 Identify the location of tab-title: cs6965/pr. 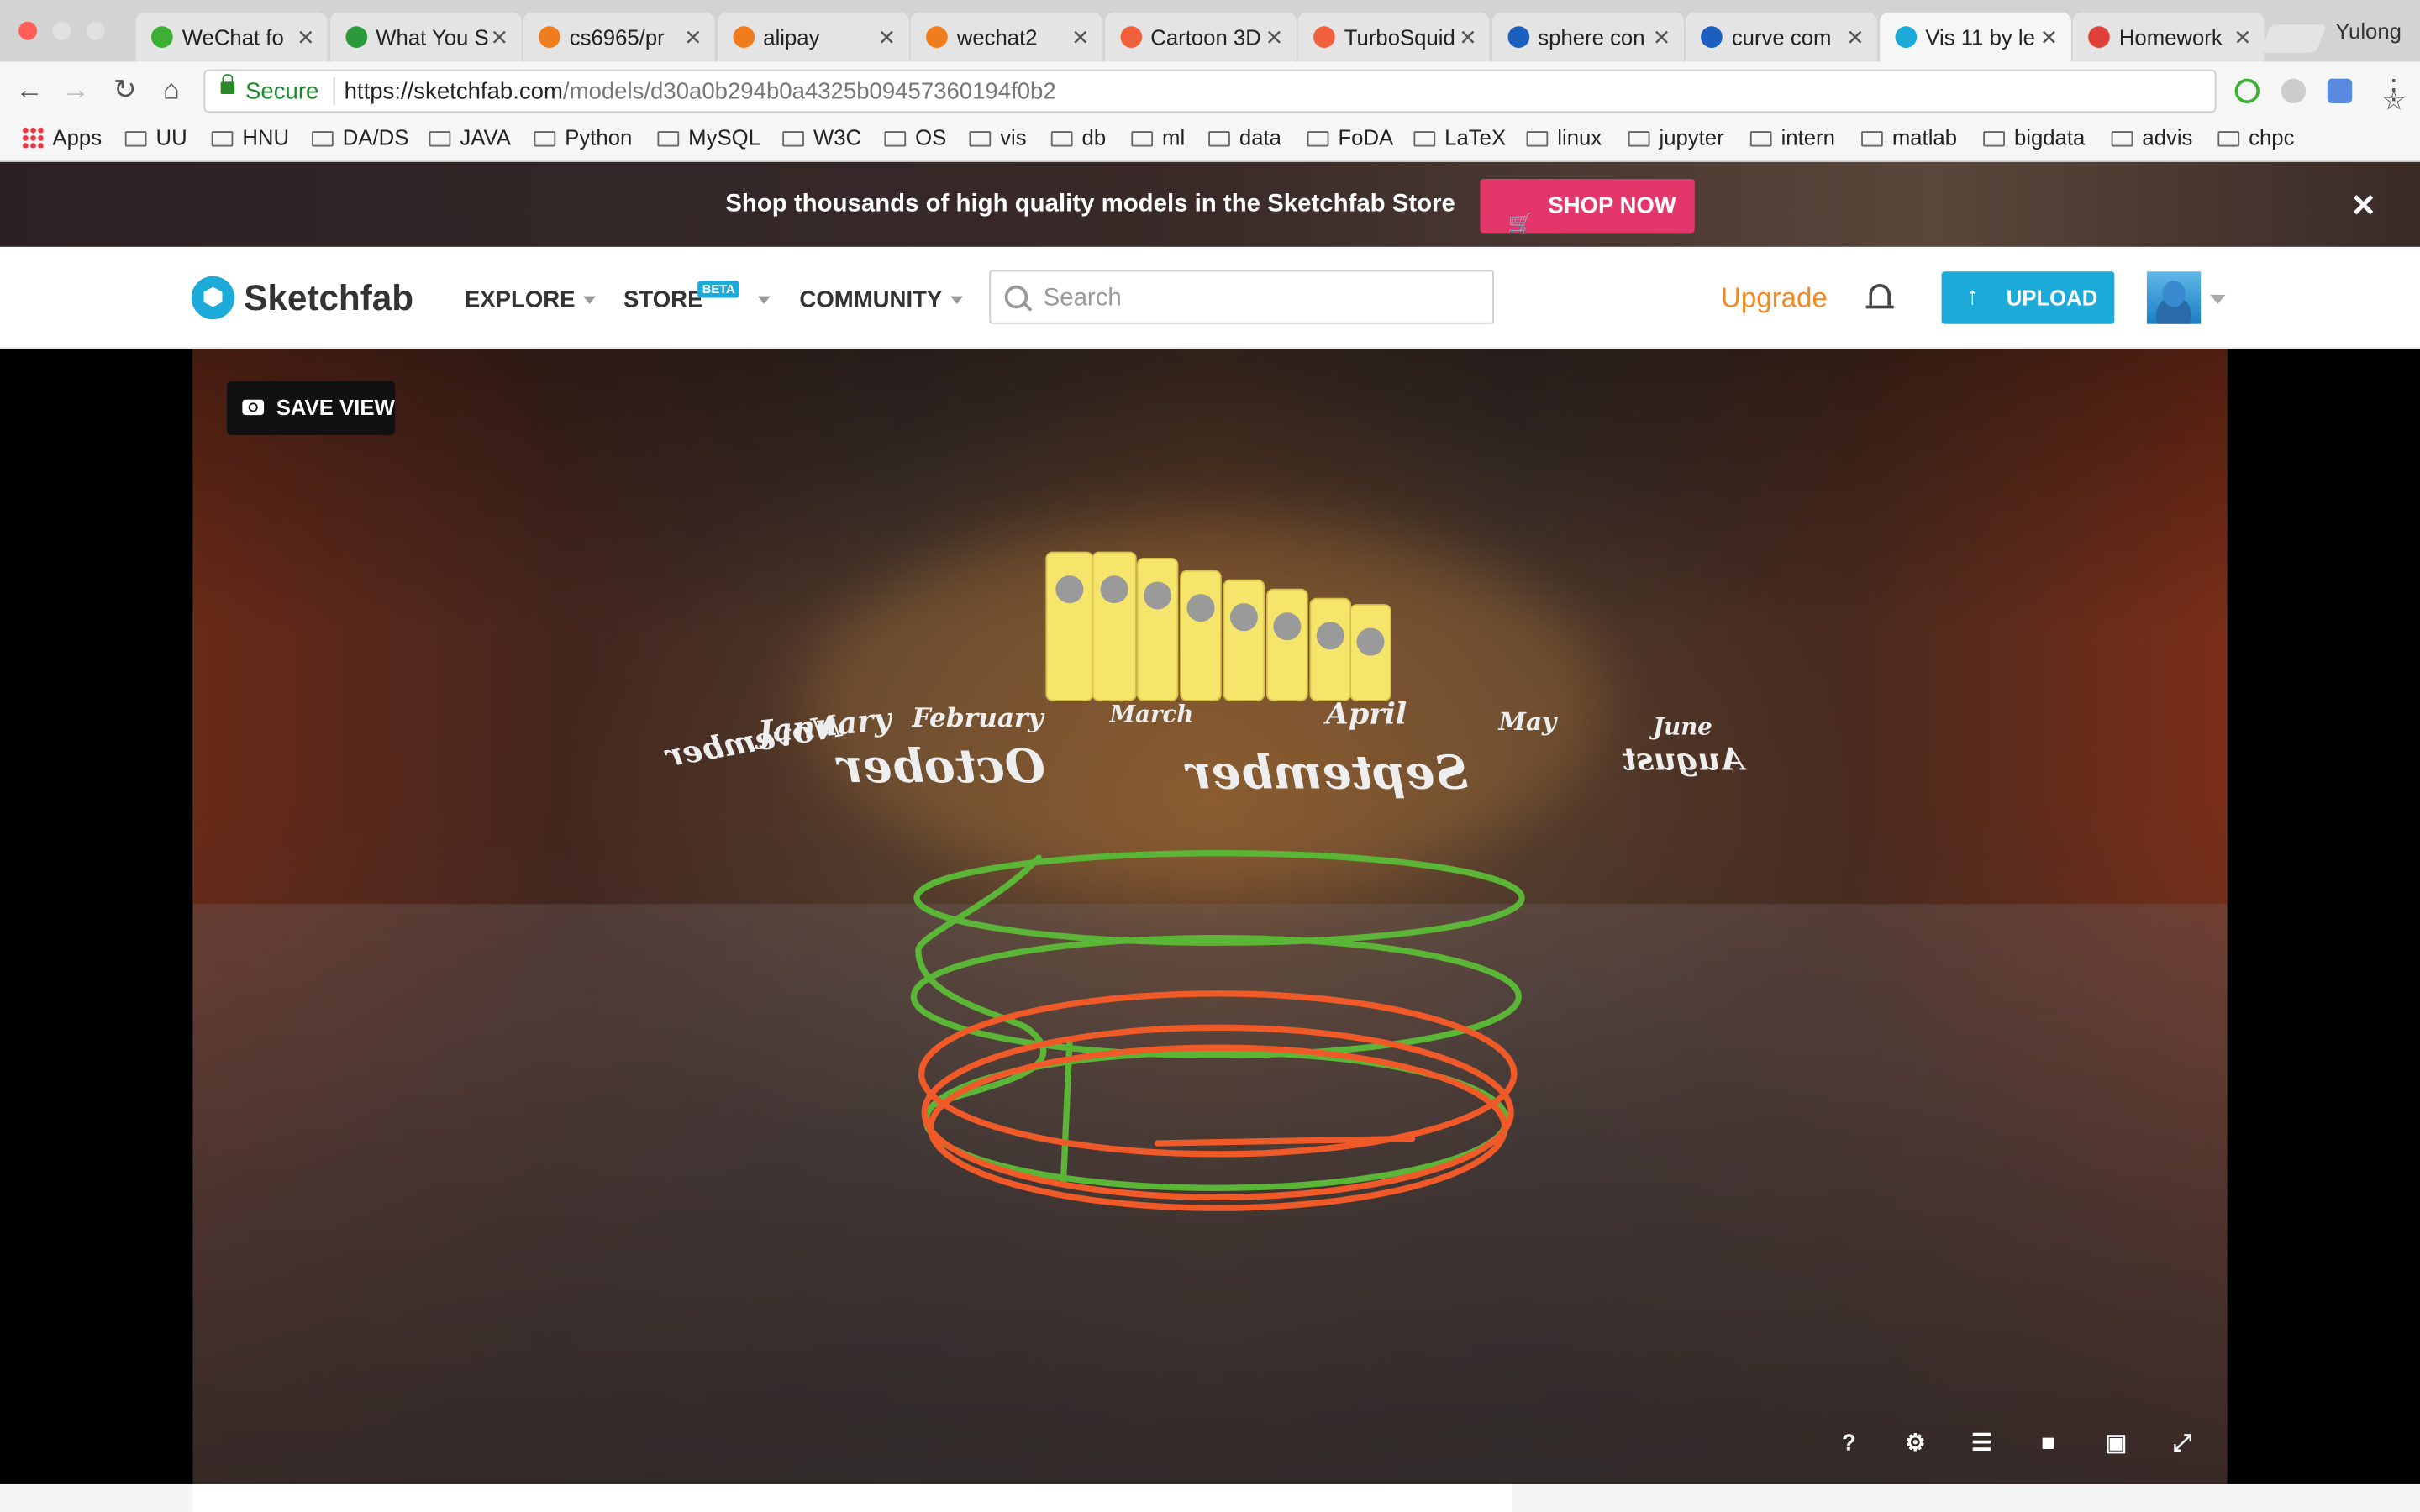
(617, 37).